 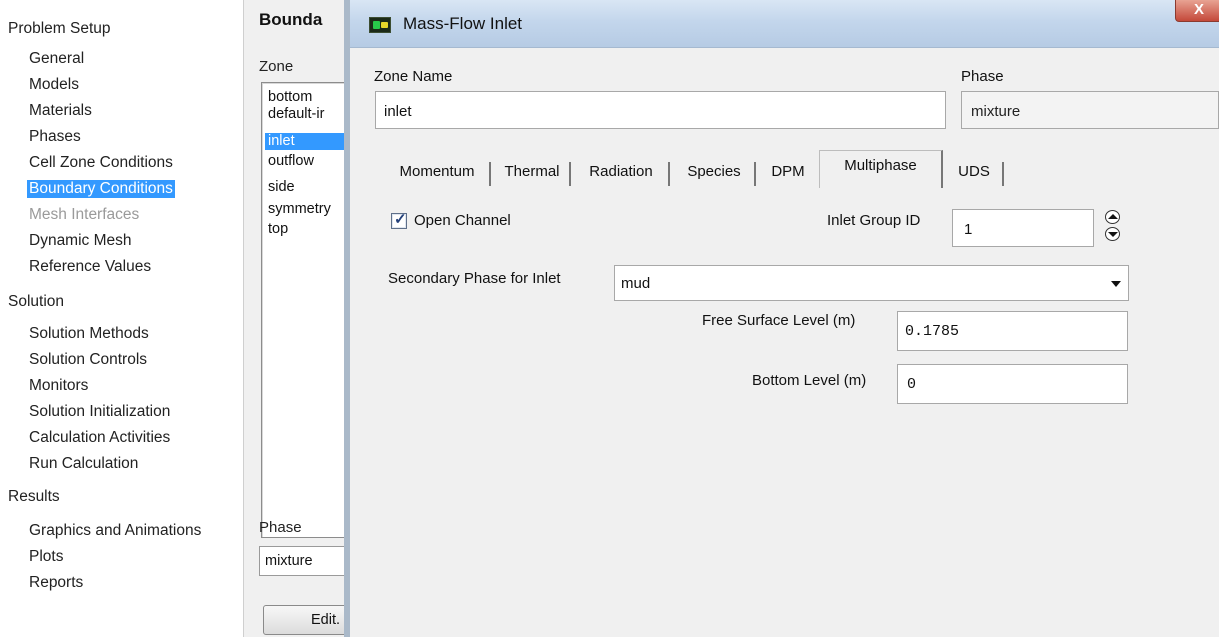 What do you see at coordinates (881, 169) in the screenshot?
I see `tab-multiphase: Multiphase` at bounding box center [881, 169].